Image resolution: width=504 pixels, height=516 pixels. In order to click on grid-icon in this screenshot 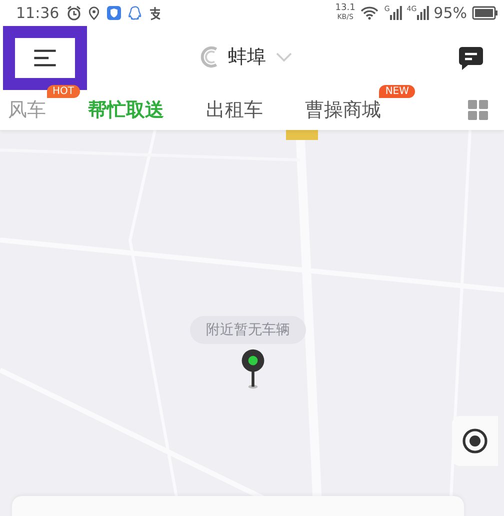, I will do `click(478, 110)`.